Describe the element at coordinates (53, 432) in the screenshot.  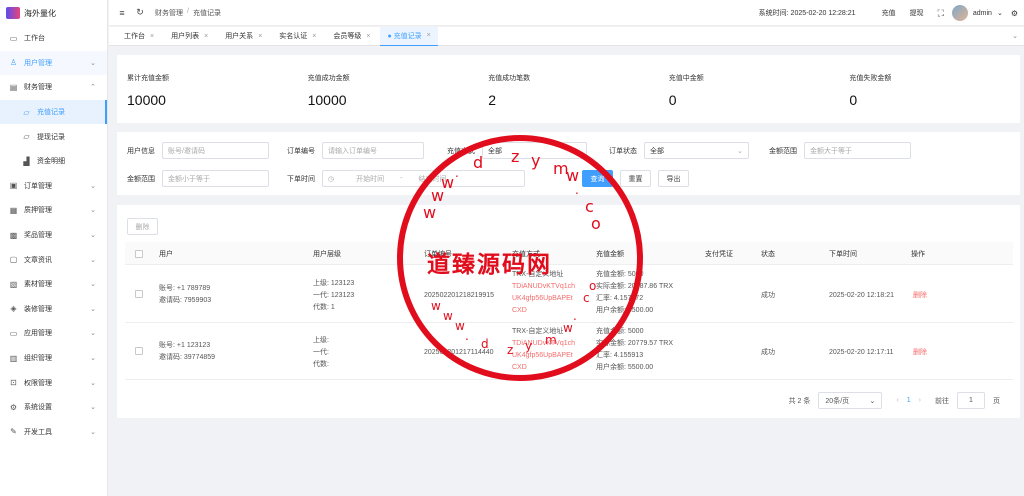
I see `sidebar-item: ✎ 开发工具 ⌄` at that location.